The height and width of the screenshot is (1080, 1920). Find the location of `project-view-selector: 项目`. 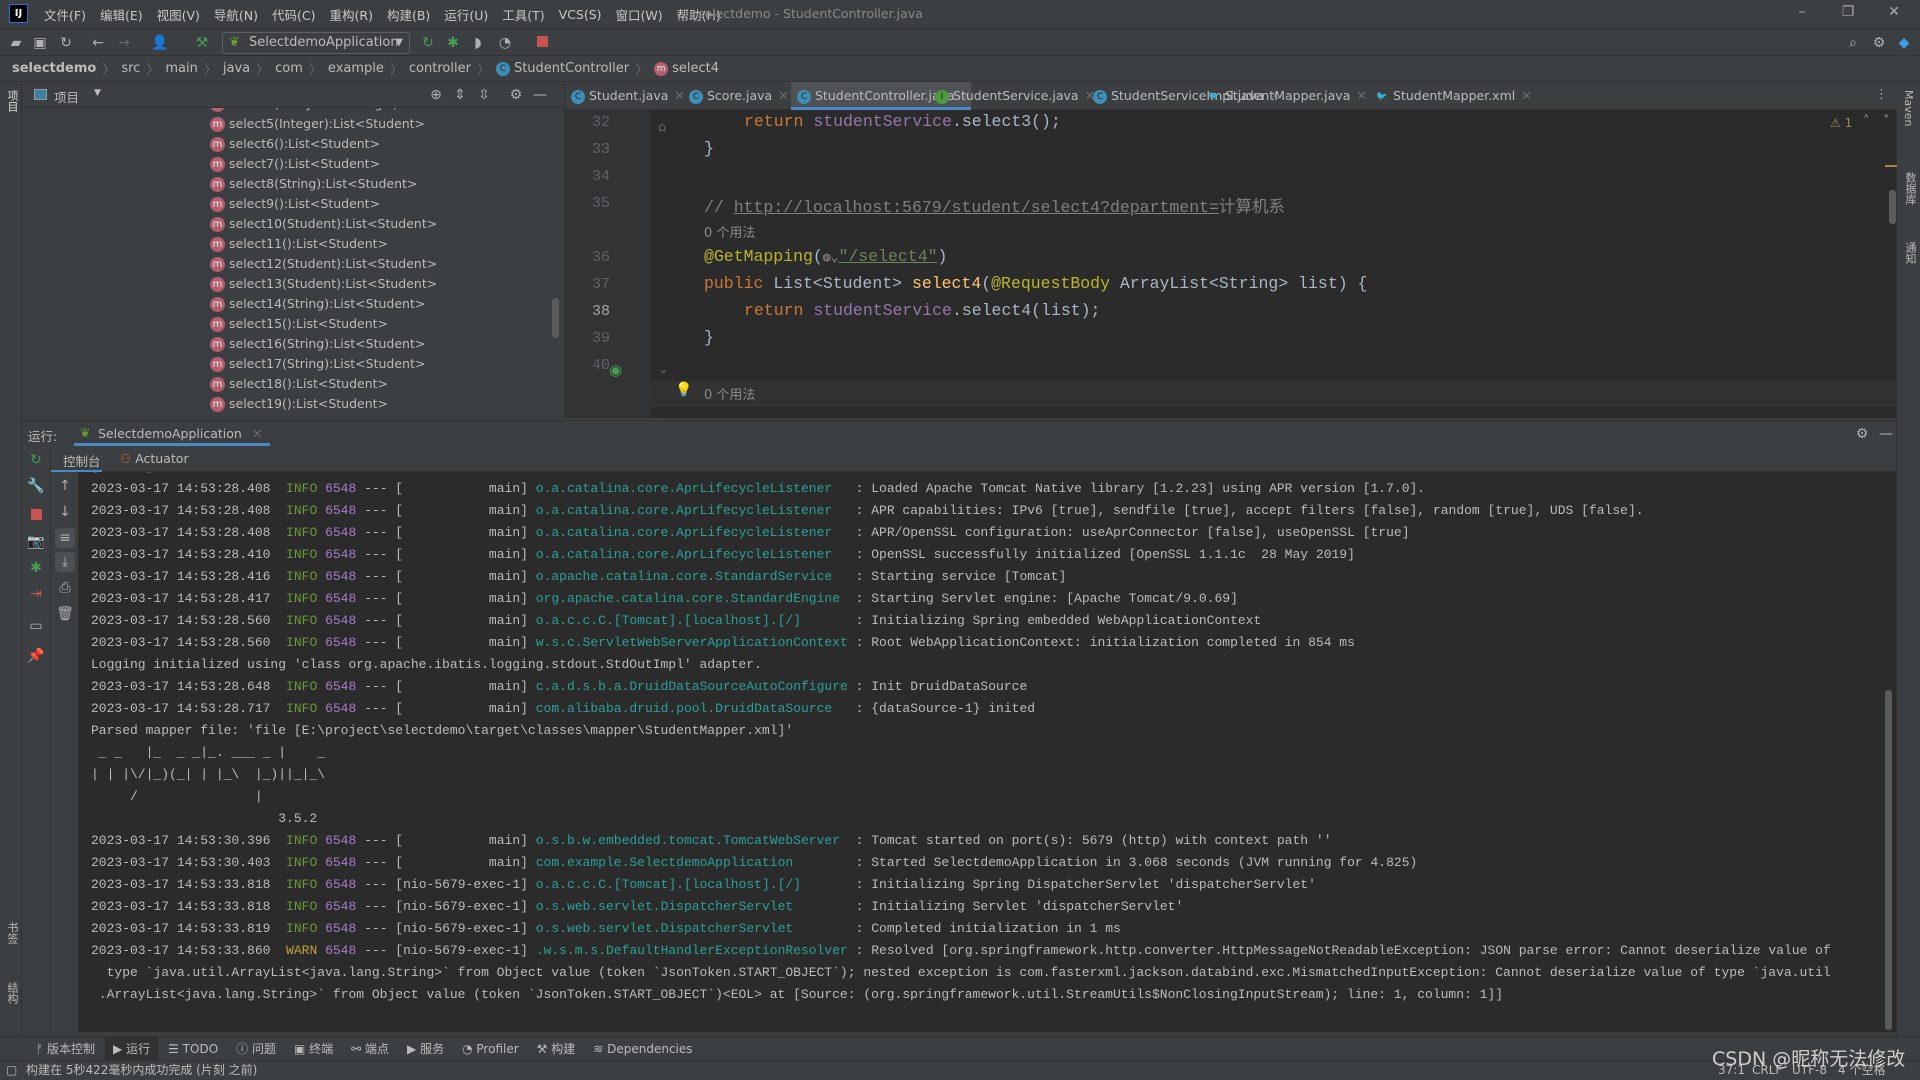

project-view-selector: 项目 is located at coordinates (66, 96).